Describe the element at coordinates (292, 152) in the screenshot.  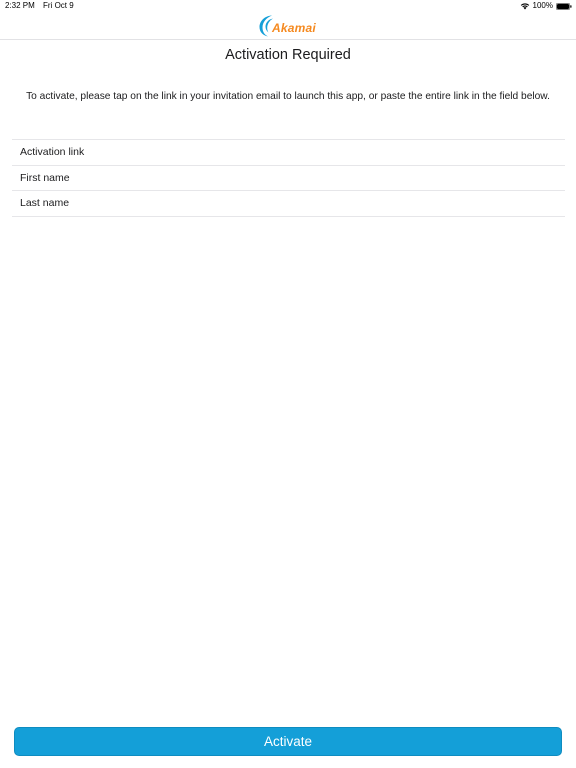
I see `activation-link-input` at that location.